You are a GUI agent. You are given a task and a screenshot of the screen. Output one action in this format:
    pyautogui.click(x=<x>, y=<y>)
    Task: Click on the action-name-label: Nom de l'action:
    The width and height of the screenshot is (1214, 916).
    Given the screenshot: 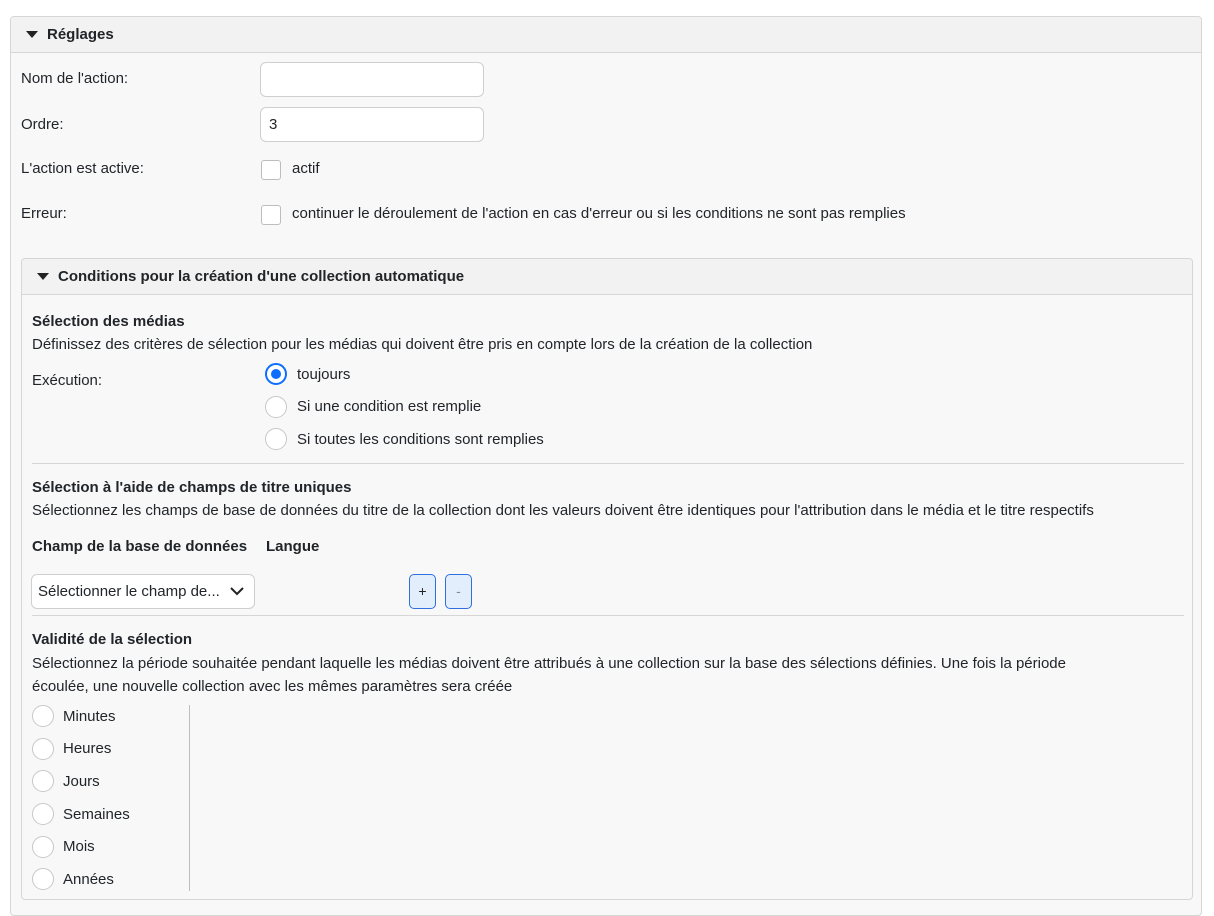 What is the action you would take?
    pyautogui.click(x=75, y=78)
    